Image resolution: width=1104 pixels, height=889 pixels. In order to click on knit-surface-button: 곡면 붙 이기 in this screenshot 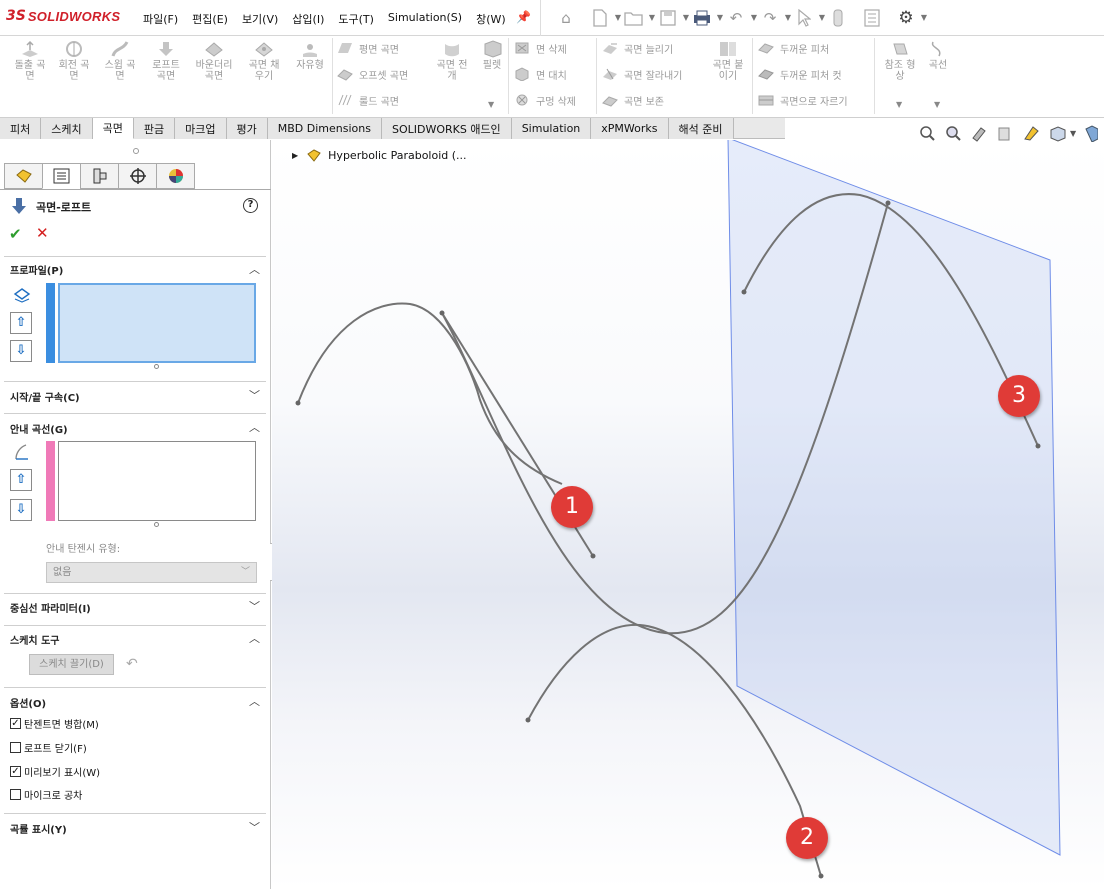, I will do `click(728, 61)`.